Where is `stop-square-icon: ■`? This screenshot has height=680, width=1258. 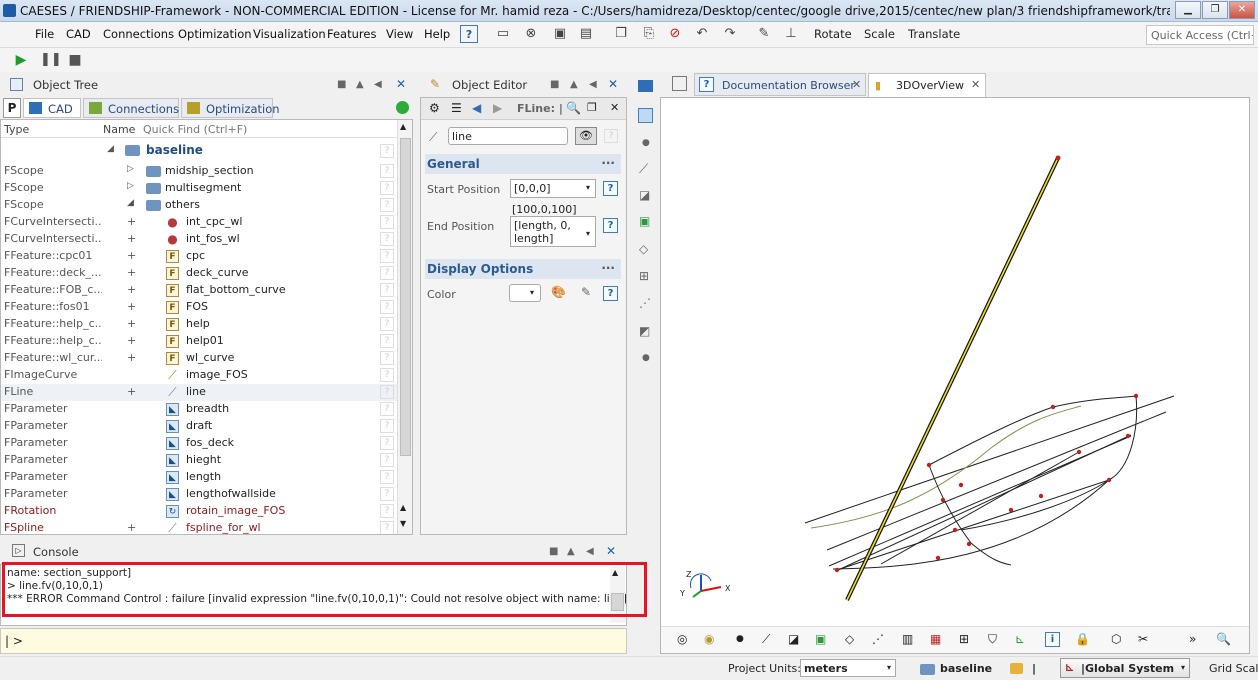
stop-square-icon: ■ is located at coordinates (75, 60).